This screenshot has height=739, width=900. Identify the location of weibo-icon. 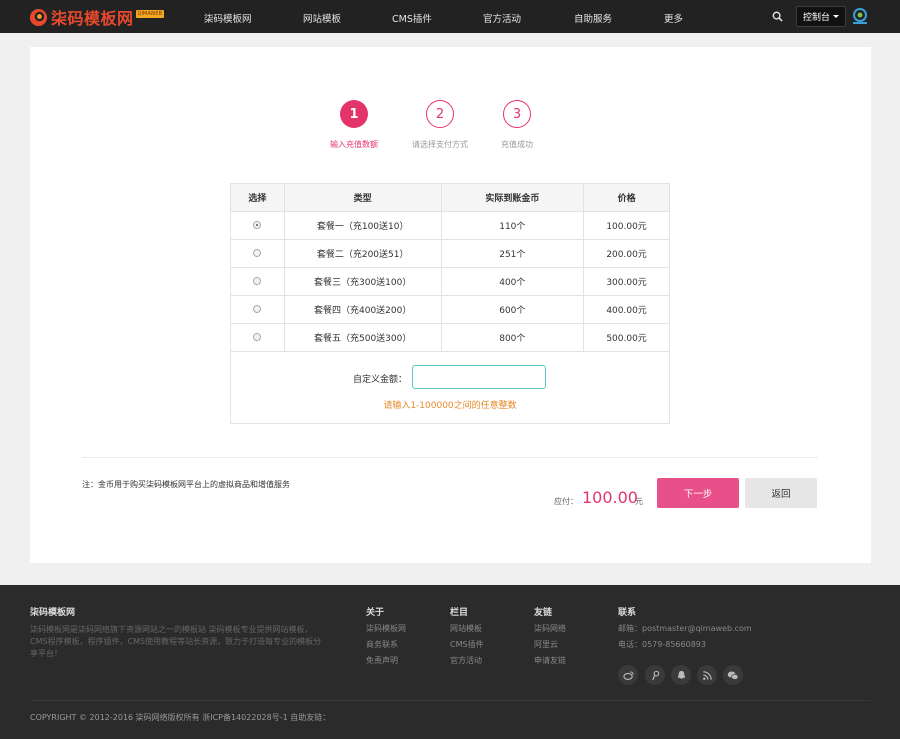
(628, 675).